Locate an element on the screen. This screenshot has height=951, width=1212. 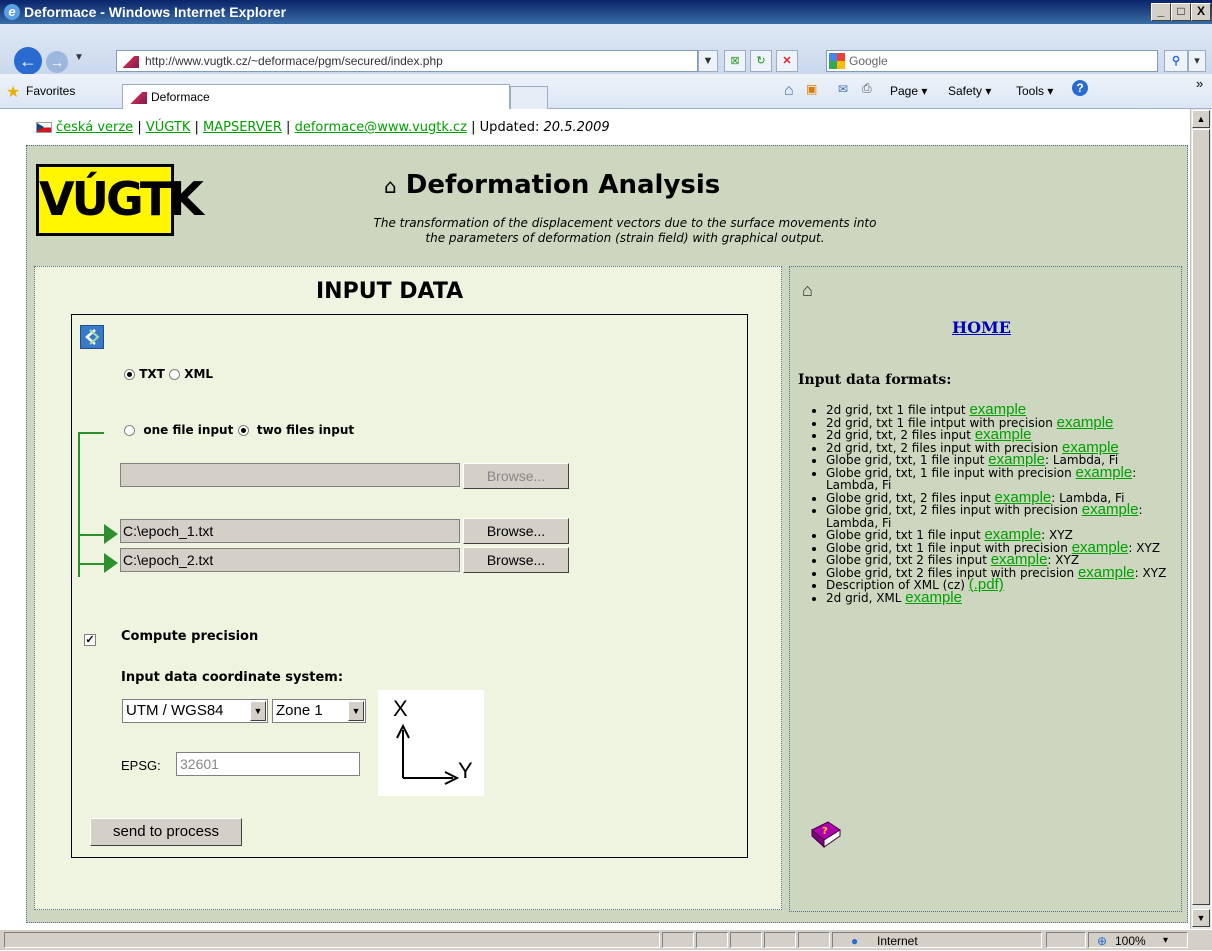
page-header is located at coordinates (606, 206).